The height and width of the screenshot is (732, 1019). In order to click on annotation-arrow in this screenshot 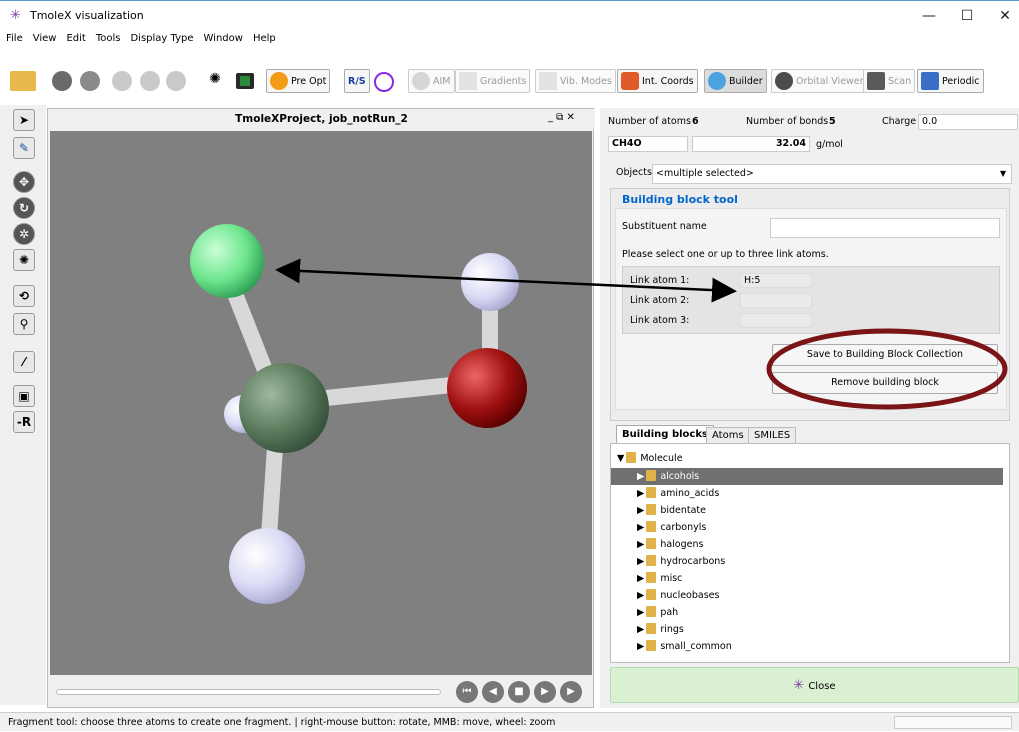, I will do `click(506, 280)`.